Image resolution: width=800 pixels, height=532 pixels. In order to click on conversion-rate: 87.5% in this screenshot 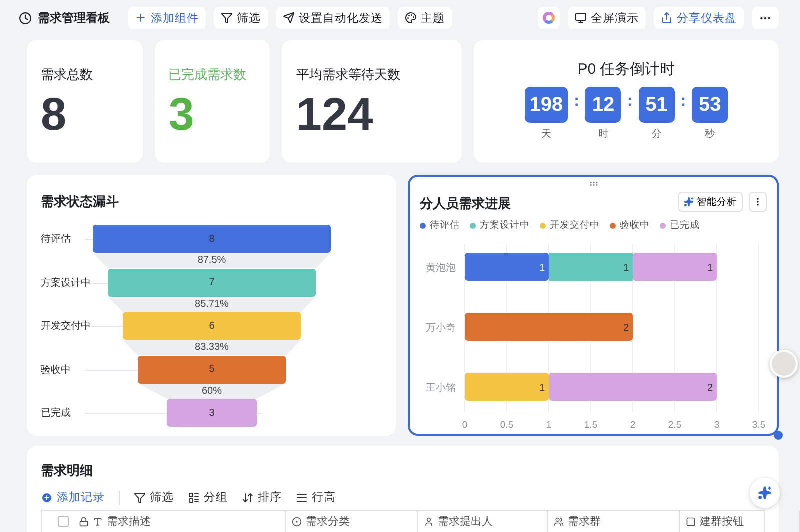, I will do `click(212, 260)`.